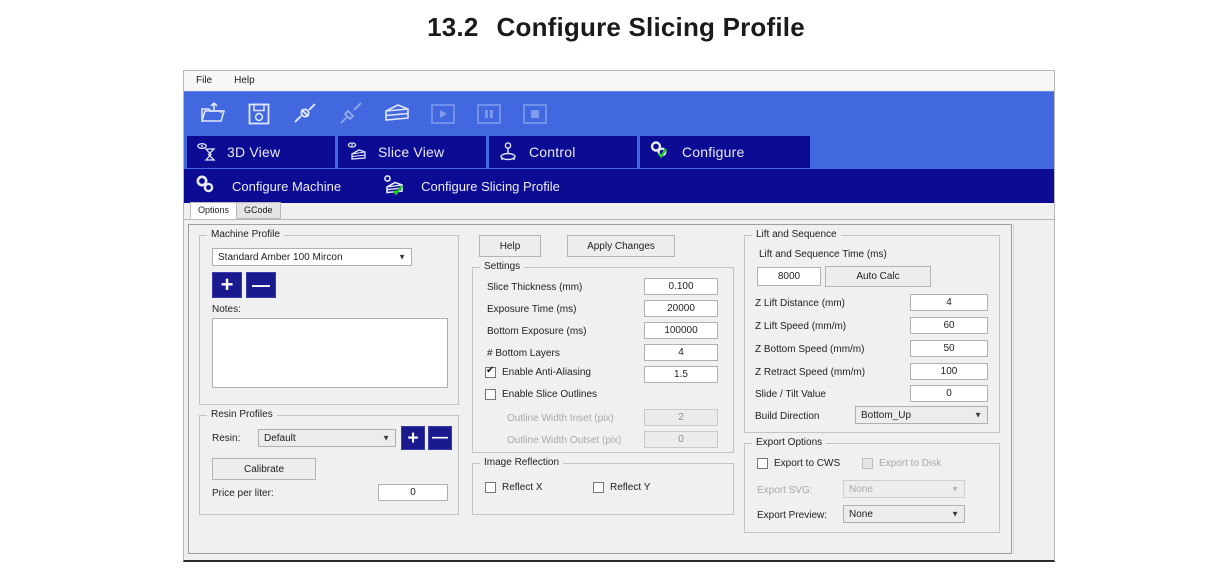 Image resolution: width=1232 pixels, height=580 pixels. What do you see at coordinates (681, 286) in the screenshot?
I see `slice-thickness-input: 0.100` at bounding box center [681, 286].